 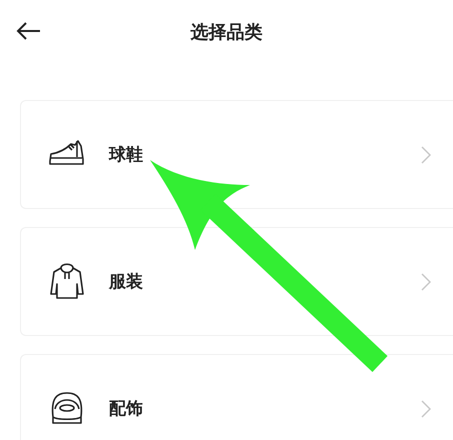 What do you see at coordinates (67, 282) in the screenshot?
I see `hoodie-icon` at bounding box center [67, 282].